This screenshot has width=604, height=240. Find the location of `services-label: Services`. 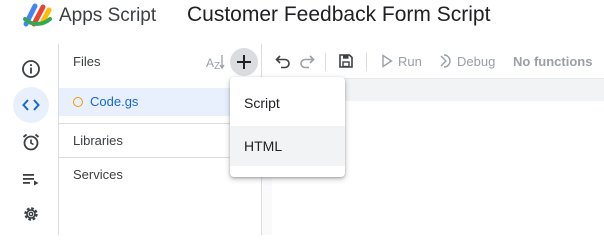

services-label: Services is located at coordinates (98, 174).